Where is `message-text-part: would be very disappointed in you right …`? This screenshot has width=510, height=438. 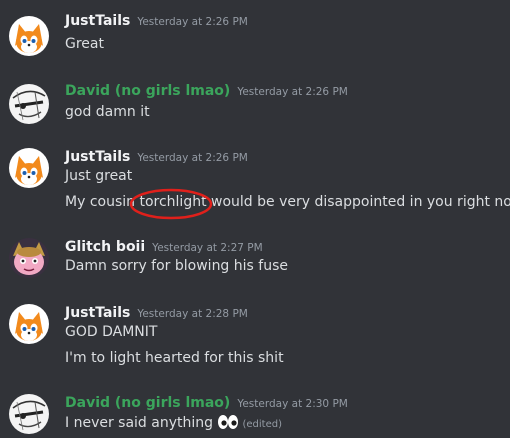 message-text-part: would be very disappointed in you right … is located at coordinates (358, 202).